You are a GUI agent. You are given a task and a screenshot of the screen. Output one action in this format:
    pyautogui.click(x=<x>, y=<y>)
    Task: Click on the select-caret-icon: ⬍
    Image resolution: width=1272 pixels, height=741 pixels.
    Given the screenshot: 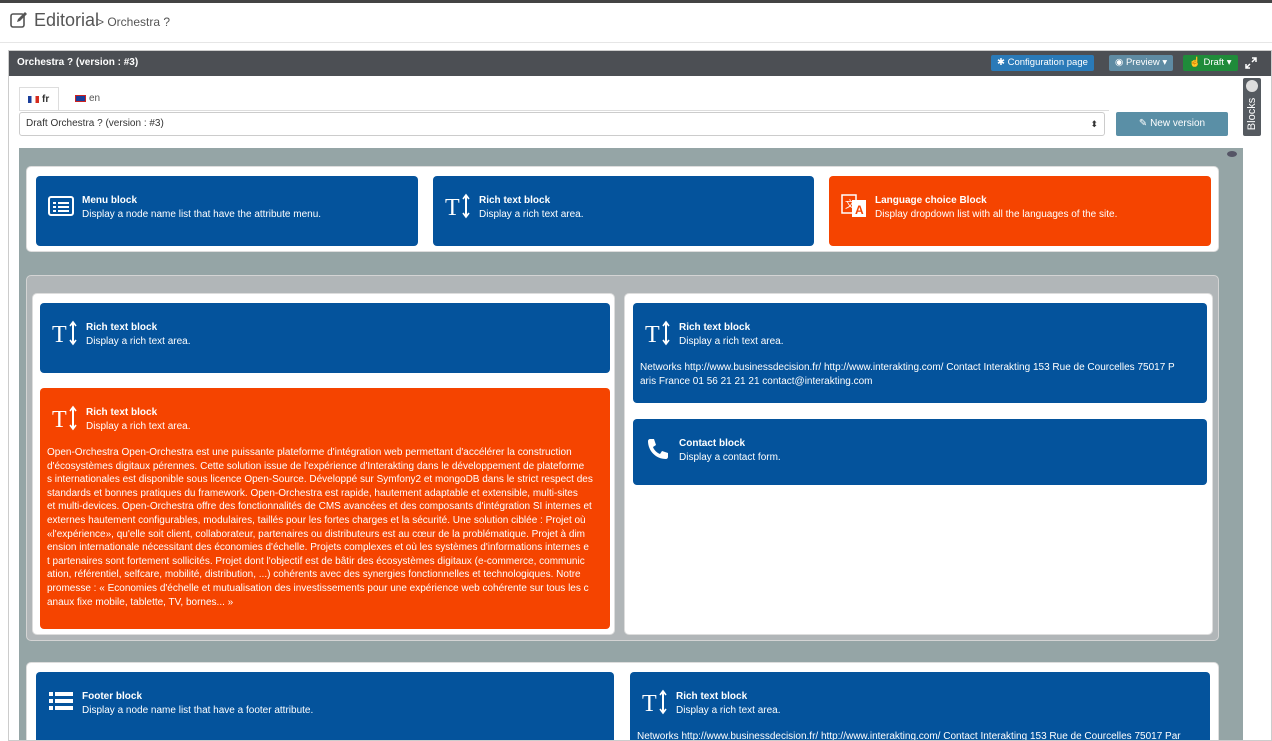 What is the action you would take?
    pyautogui.click(x=1094, y=124)
    